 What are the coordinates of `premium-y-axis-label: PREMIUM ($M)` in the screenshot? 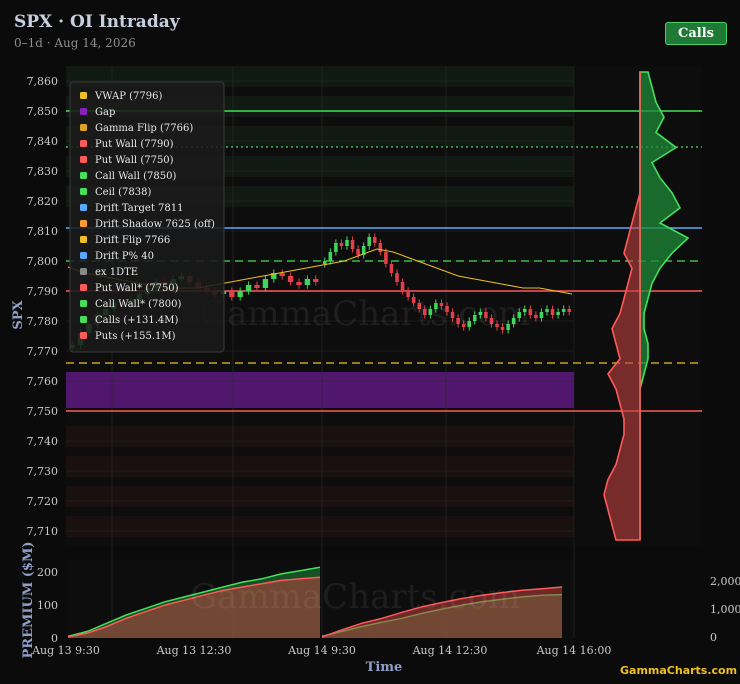 It's located at (28, 600).